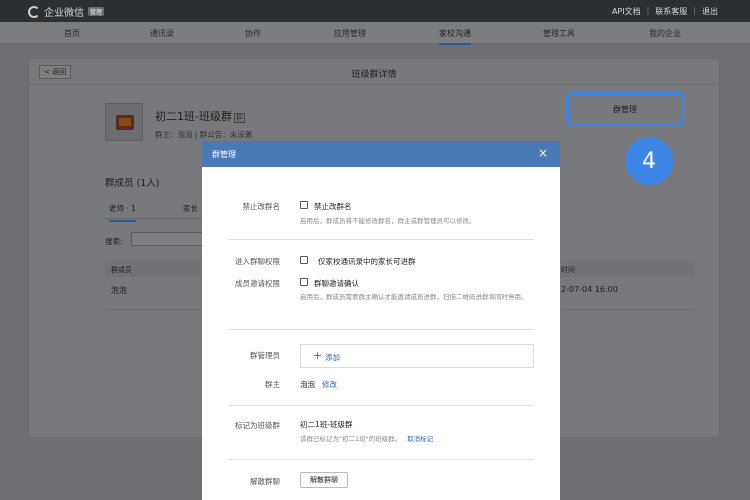 The width and height of the screenshot is (750, 500). What do you see at coordinates (190, 208) in the screenshot?
I see `tab-parents: 家长` at bounding box center [190, 208].